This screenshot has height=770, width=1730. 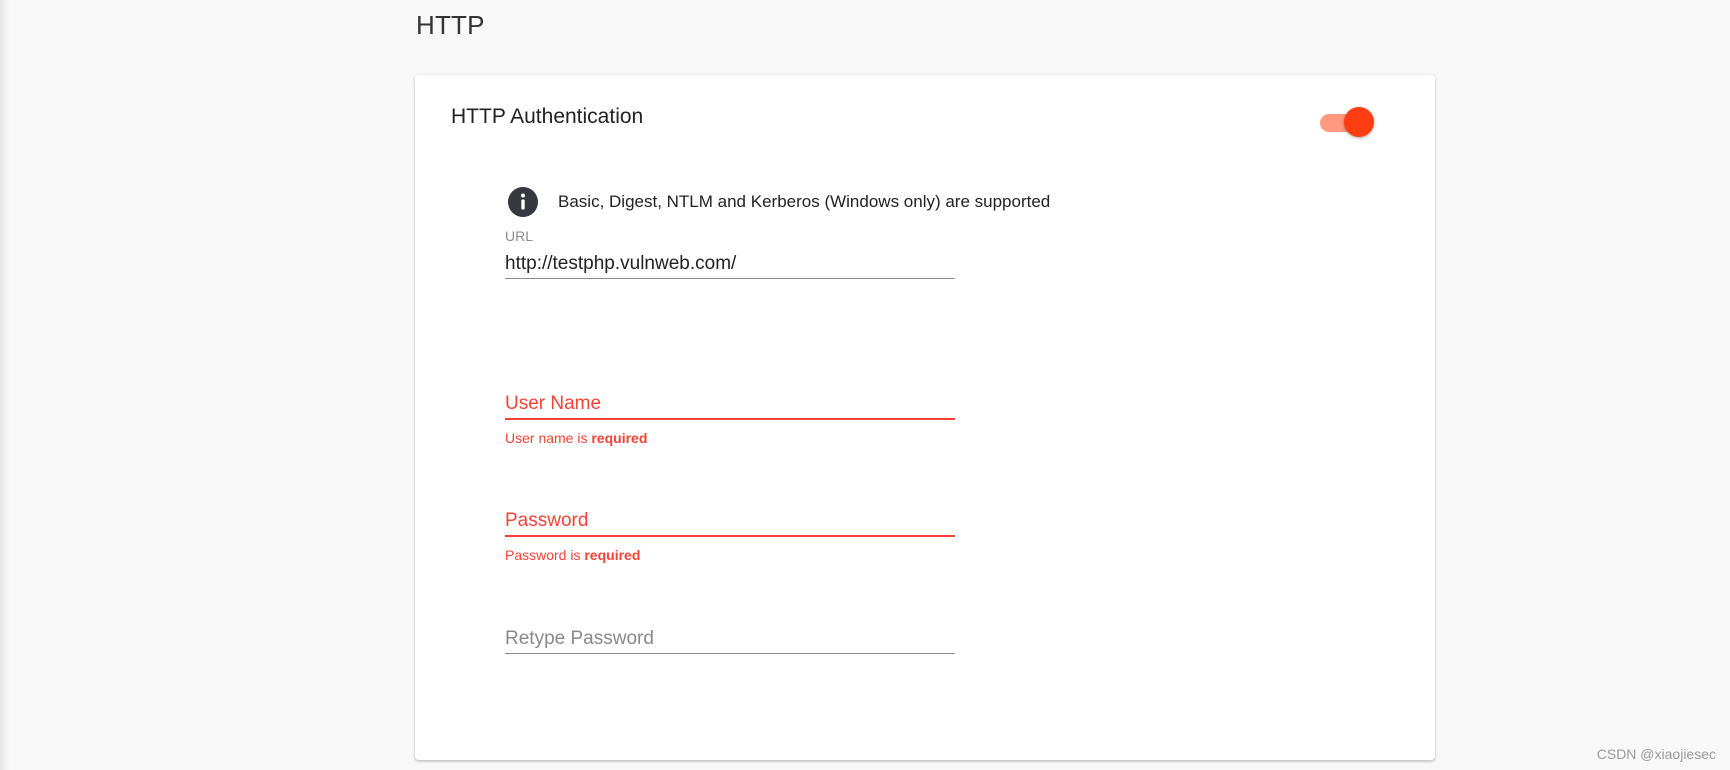 What do you see at coordinates (730, 264) in the screenshot?
I see `url-input` at bounding box center [730, 264].